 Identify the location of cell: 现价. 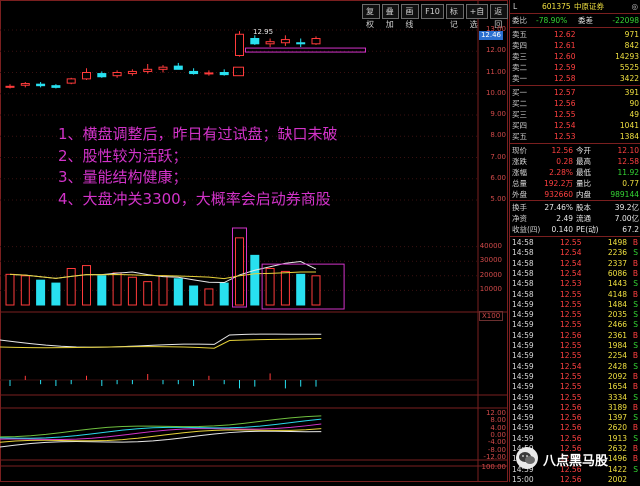
(519, 150).